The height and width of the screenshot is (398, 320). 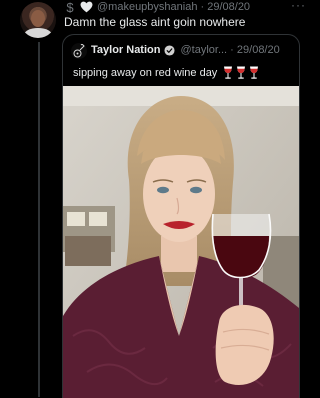 I want to click on reply-date: 29/08/20, so click(x=228, y=7).